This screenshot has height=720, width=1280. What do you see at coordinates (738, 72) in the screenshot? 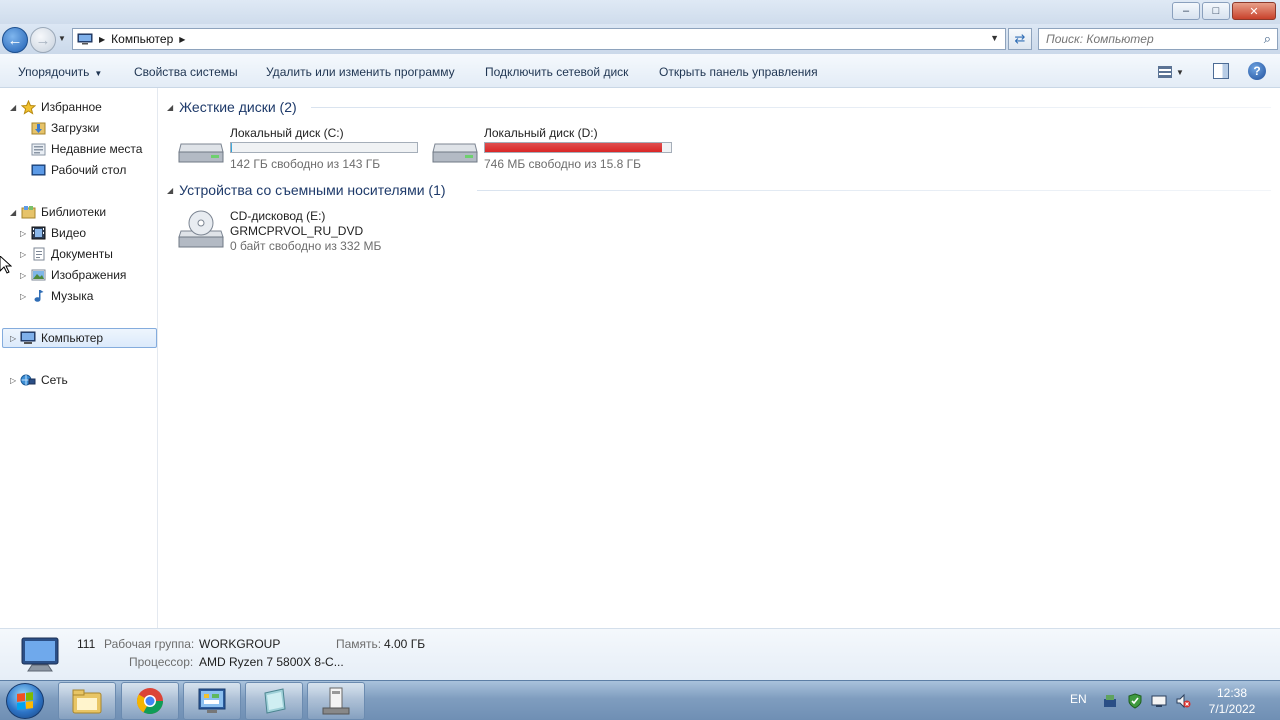
I see `open-control-panel-button: Открыть панель управления` at bounding box center [738, 72].